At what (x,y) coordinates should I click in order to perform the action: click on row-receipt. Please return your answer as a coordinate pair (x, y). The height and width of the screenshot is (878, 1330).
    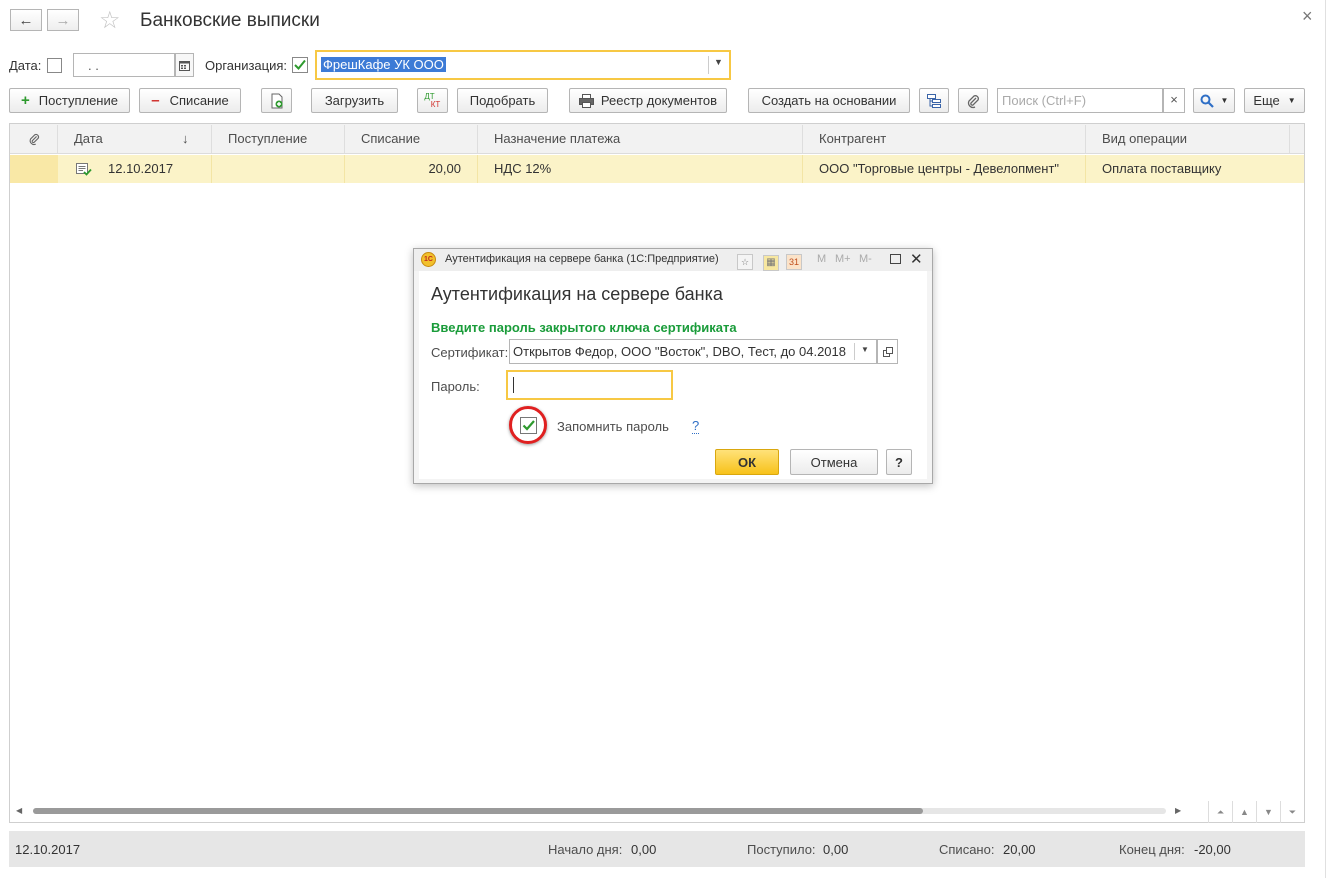
    Looking at the image, I should click on (278, 169).